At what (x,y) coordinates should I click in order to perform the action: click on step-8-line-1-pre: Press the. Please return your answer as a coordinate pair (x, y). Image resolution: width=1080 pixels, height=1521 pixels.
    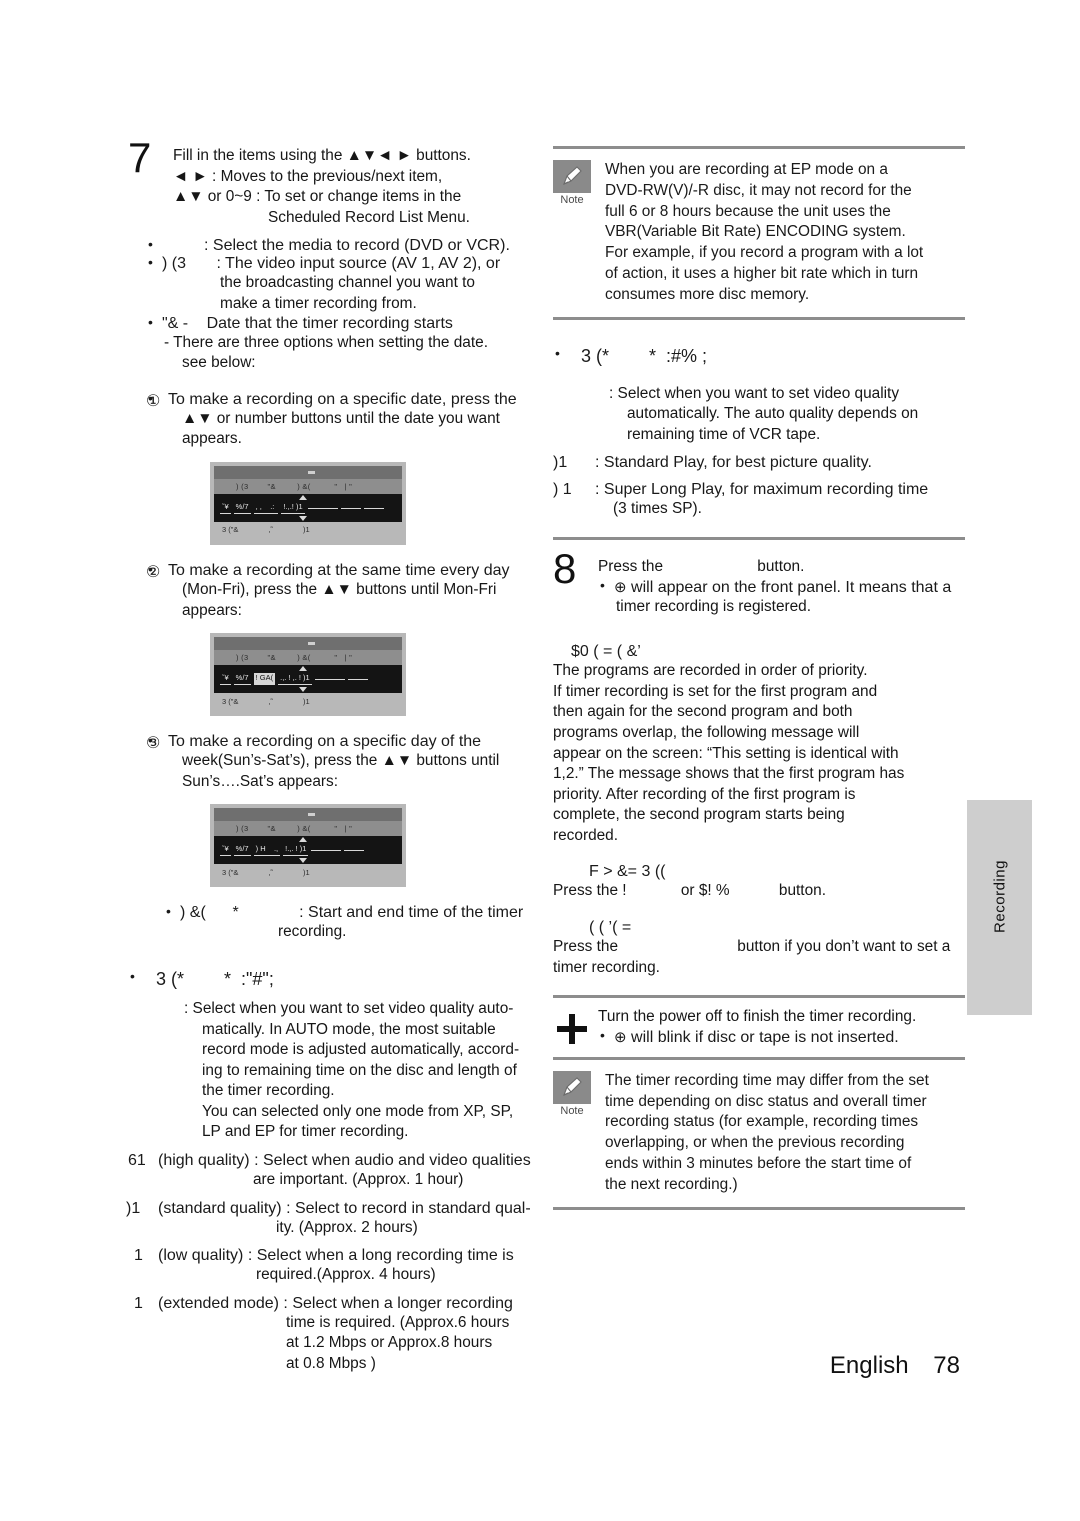
    Looking at the image, I should click on (631, 566).